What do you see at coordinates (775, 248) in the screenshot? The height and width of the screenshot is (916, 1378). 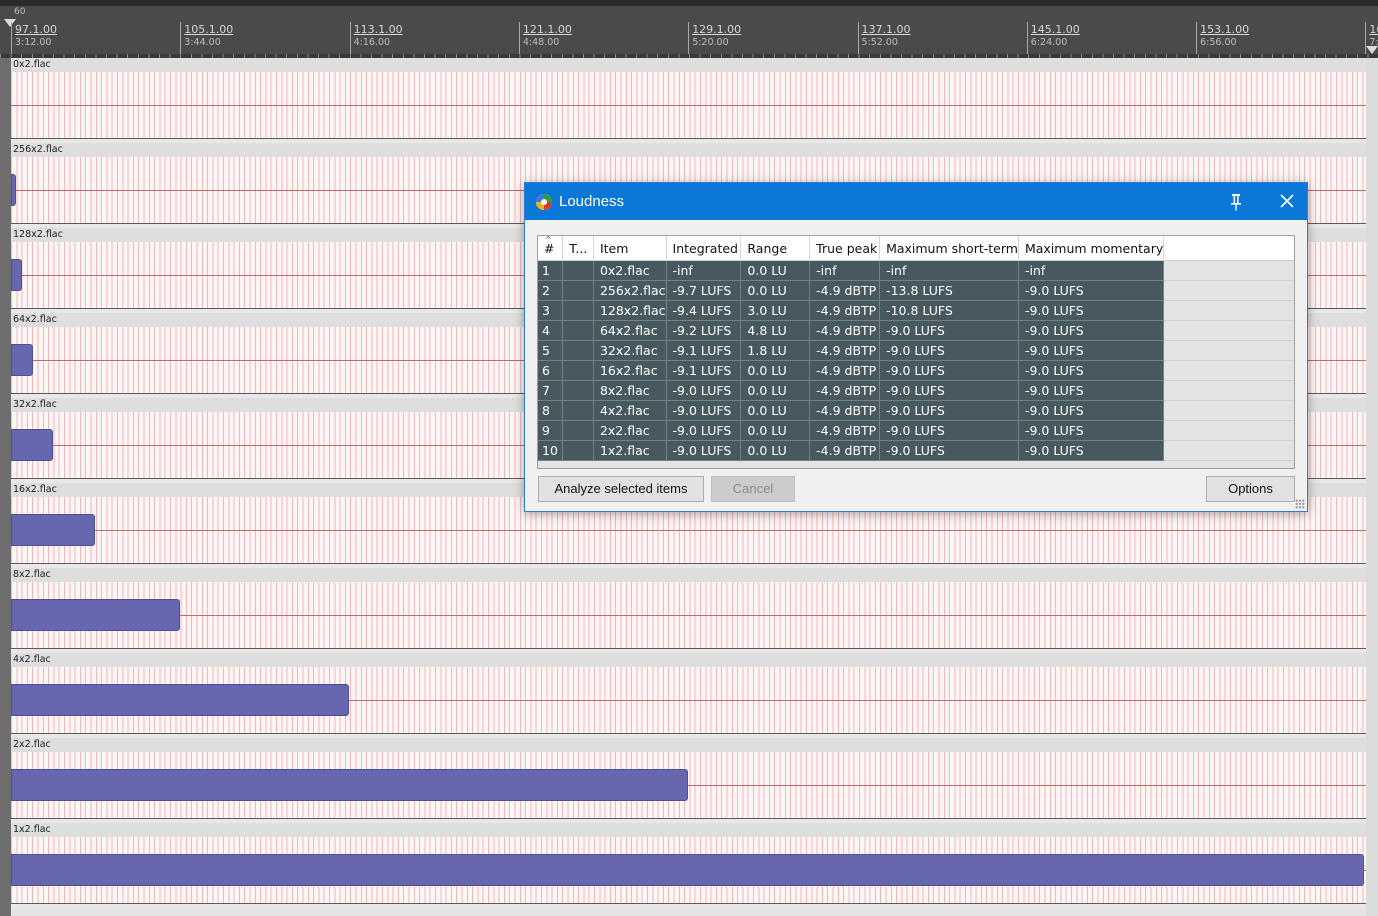 I see `column-header: Range` at bounding box center [775, 248].